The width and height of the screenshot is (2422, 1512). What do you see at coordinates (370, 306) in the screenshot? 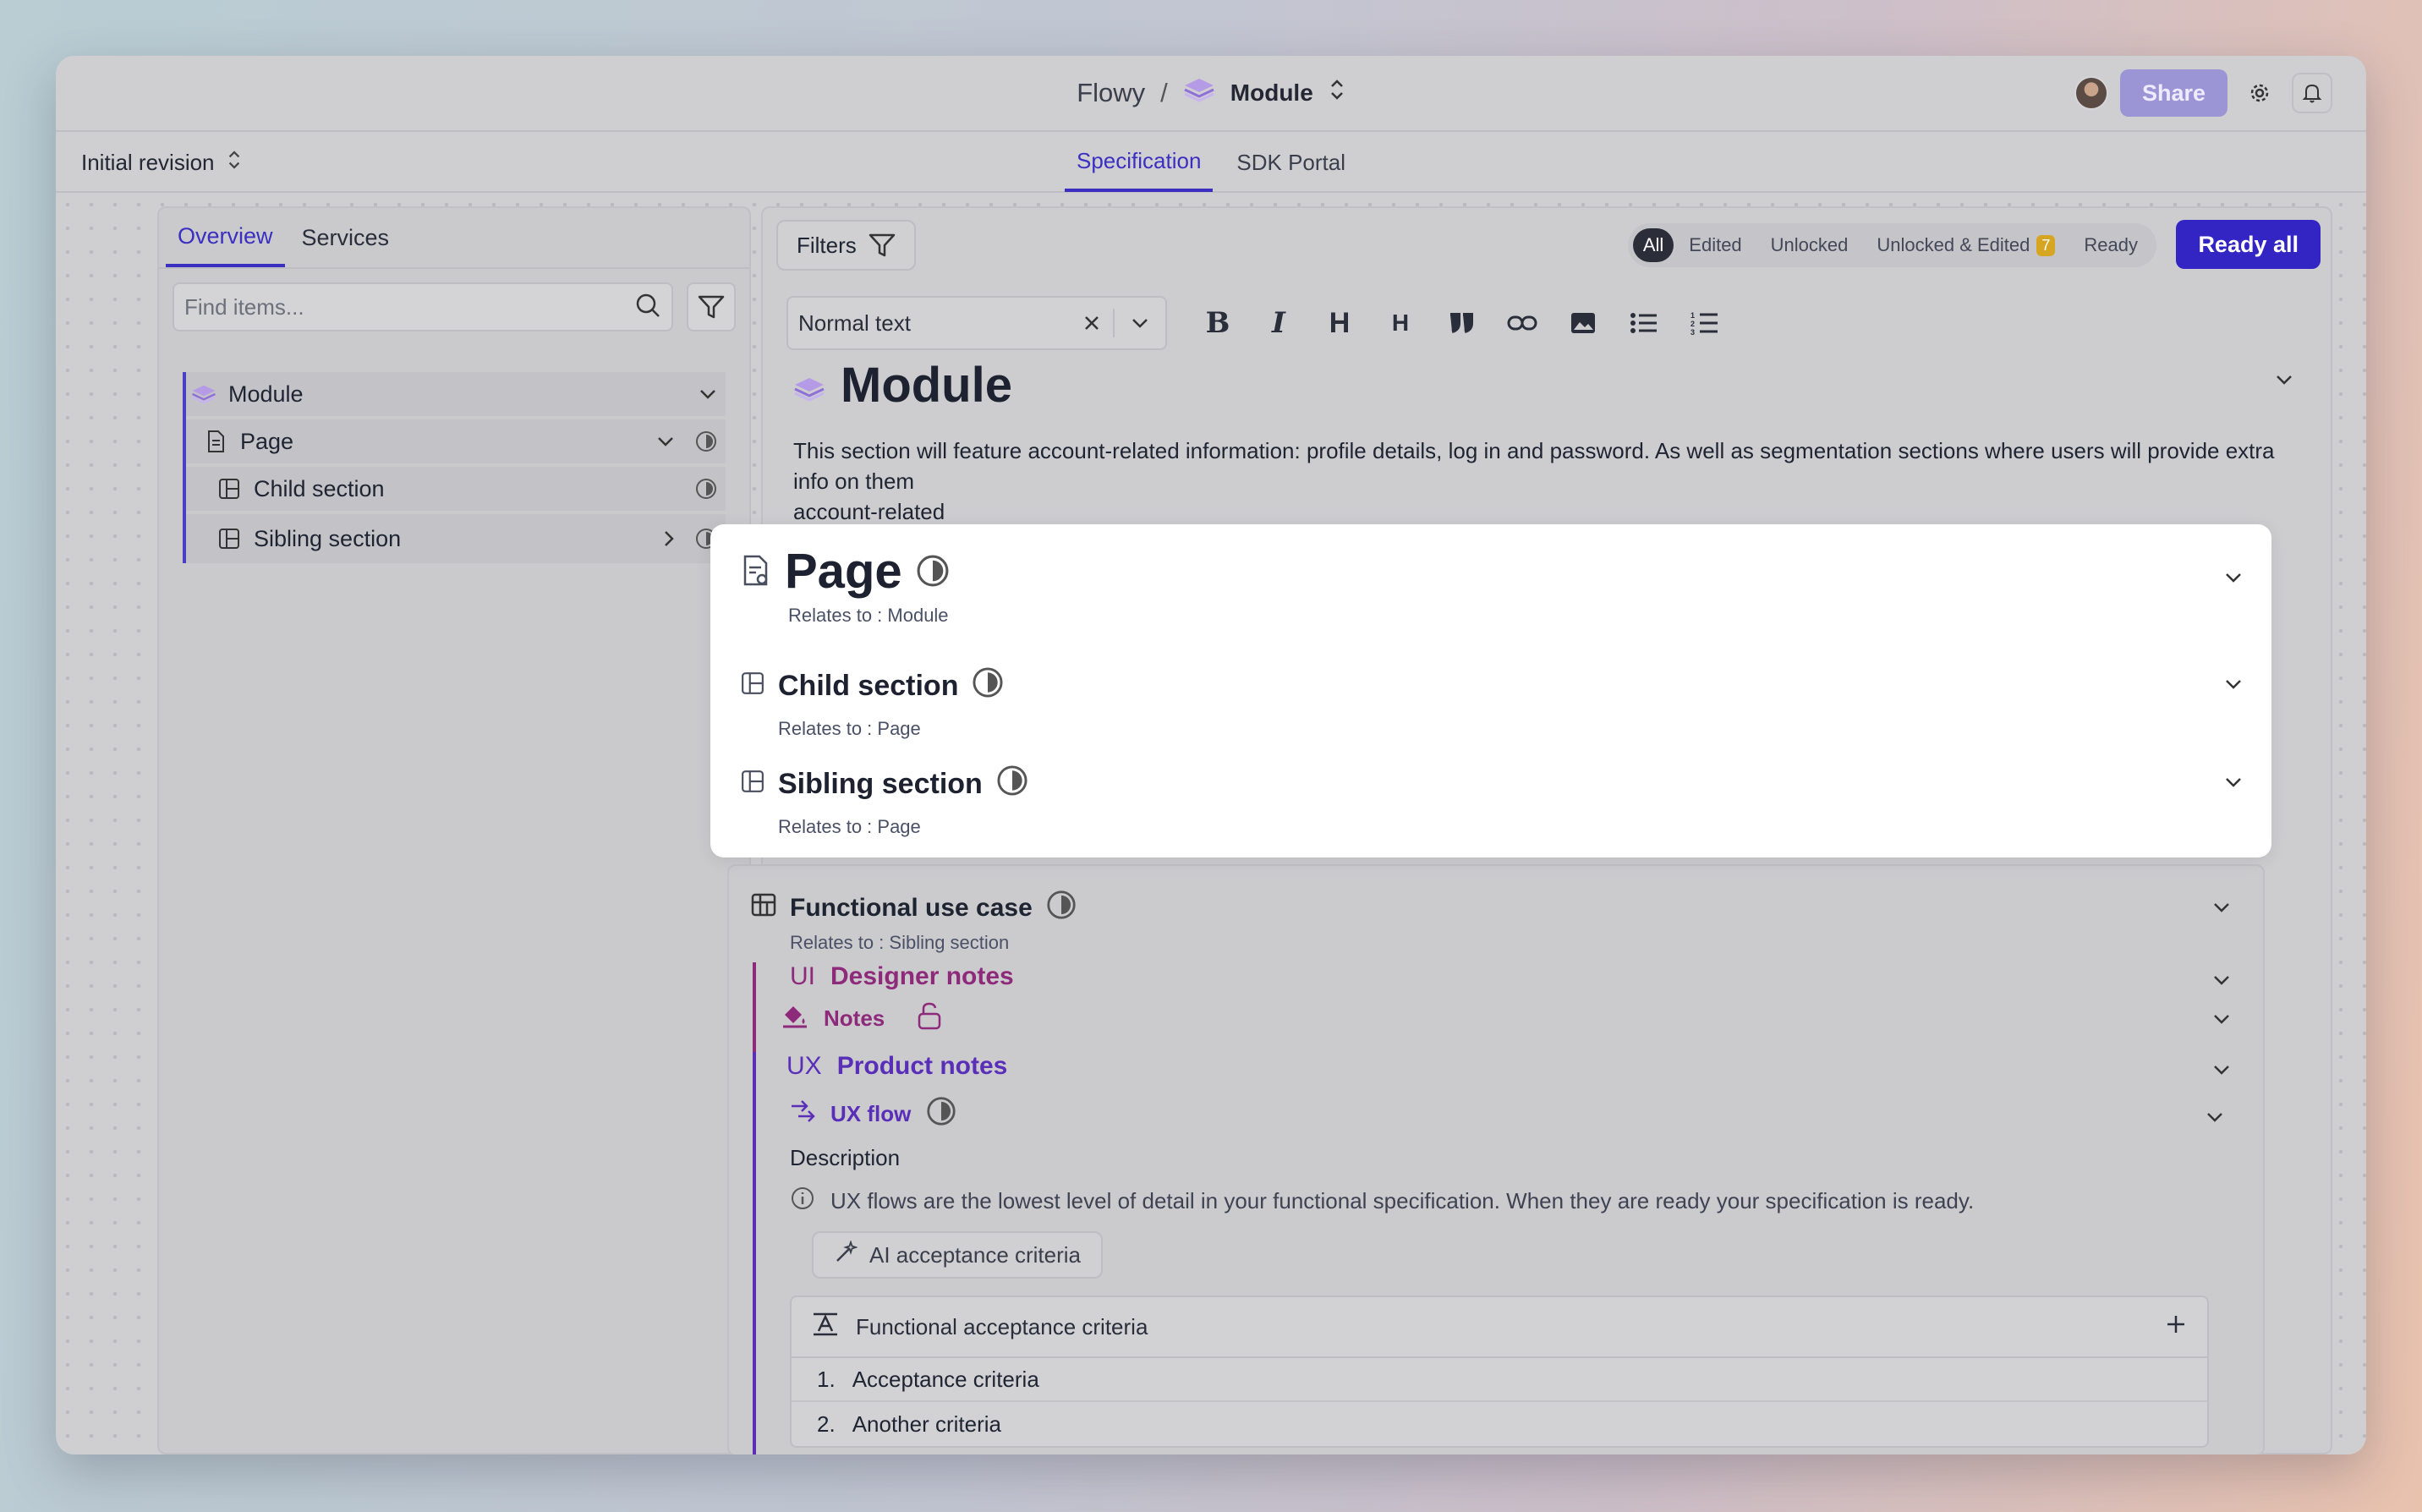
I see `search-input` at bounding box center [370, 306].